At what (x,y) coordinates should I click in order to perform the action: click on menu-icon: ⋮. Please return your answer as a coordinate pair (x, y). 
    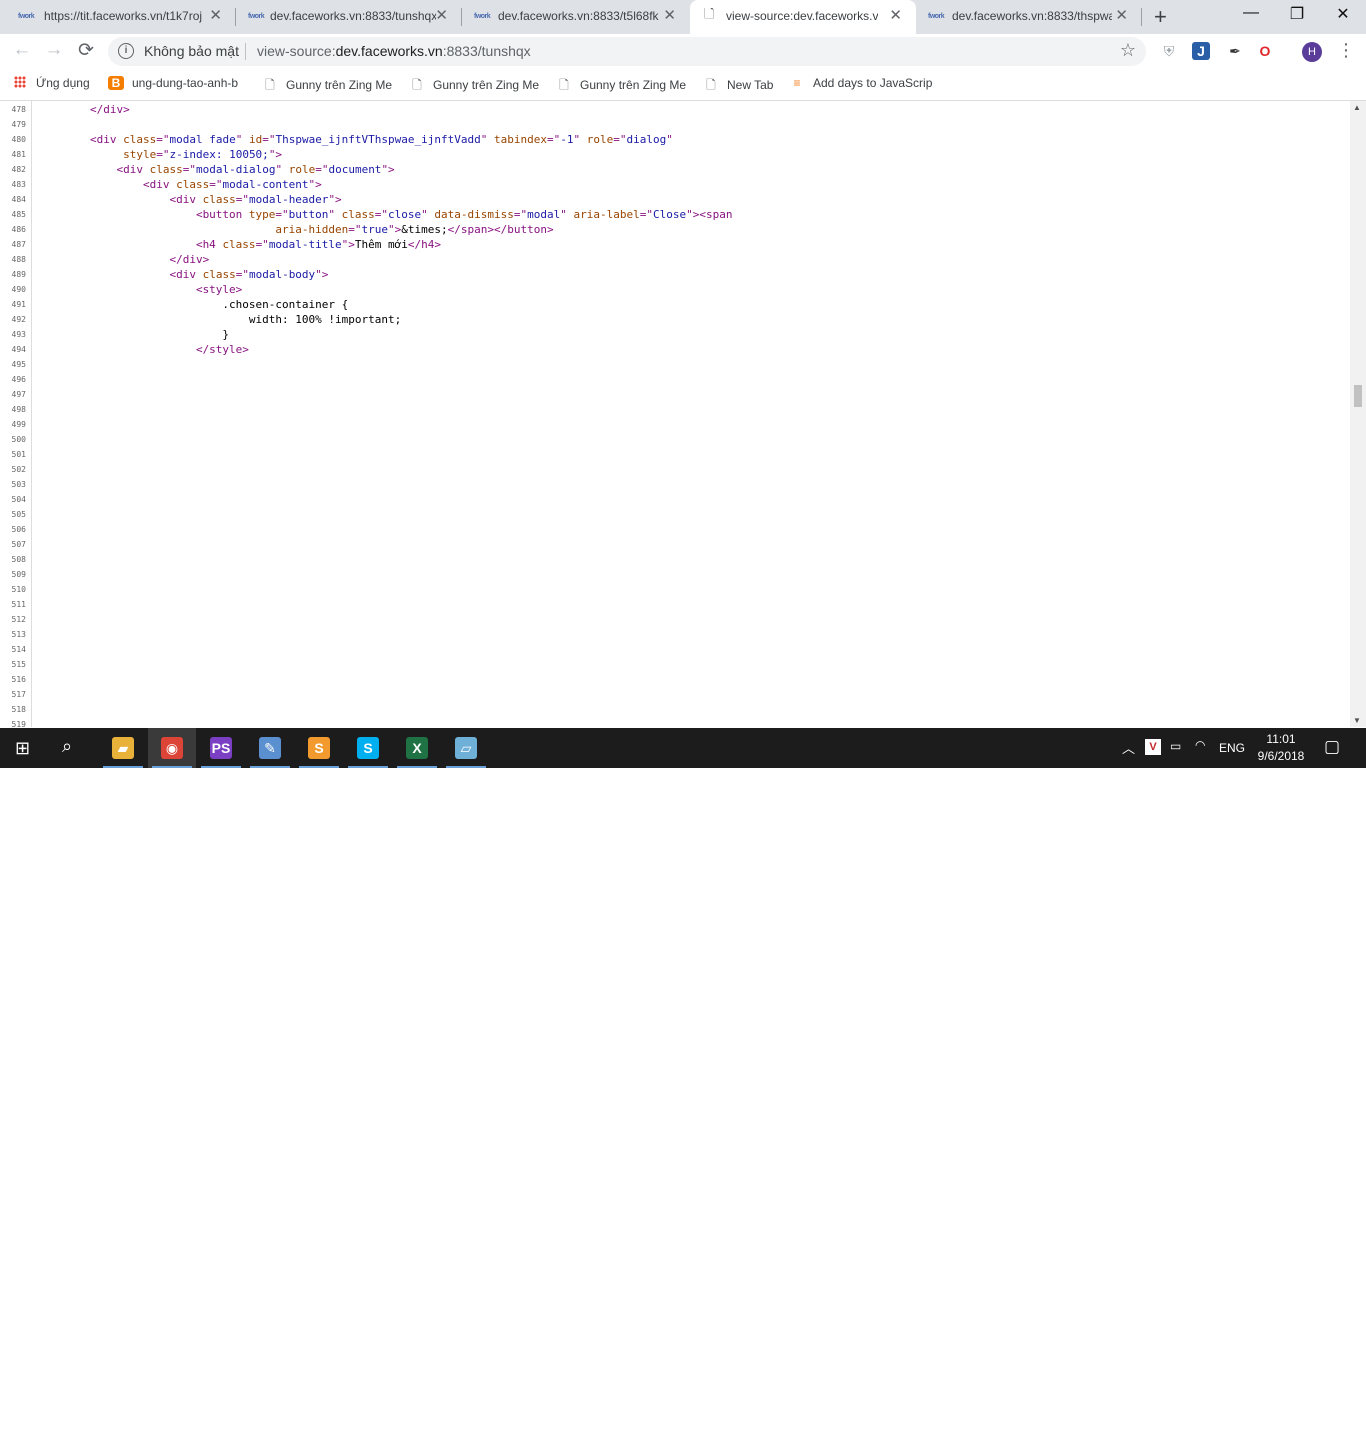
    Looking at the image, I should click on (1346, 50).